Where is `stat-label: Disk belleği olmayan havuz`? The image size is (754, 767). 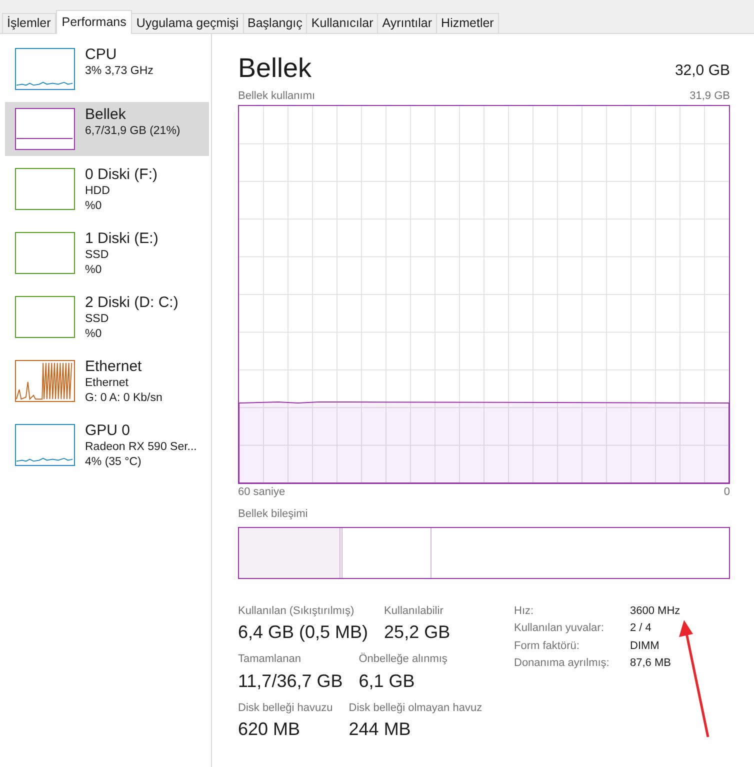
stat-label: Disk belleği olmayan havuz is located at coordinates (415, 708).